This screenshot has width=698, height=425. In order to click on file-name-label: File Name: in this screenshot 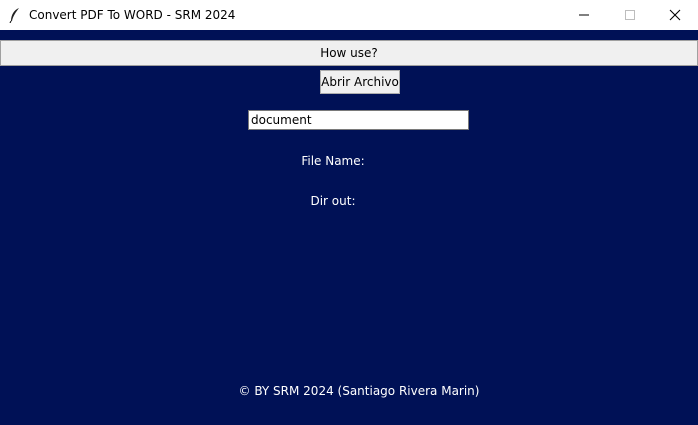, I will do `click(333, 161)`.